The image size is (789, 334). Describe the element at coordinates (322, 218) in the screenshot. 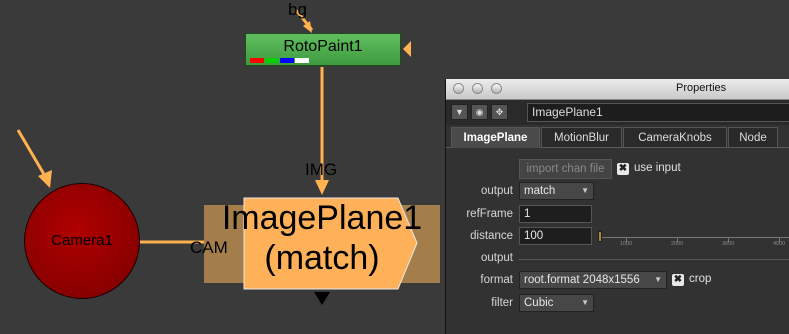

I see `imageplane-node-name: ImagePlane1` at that location.